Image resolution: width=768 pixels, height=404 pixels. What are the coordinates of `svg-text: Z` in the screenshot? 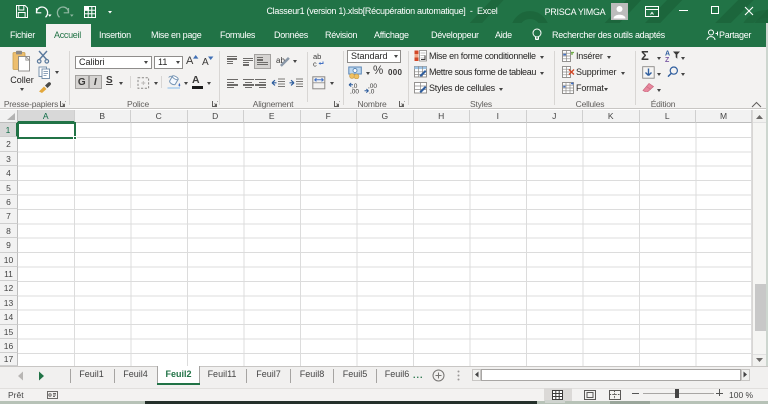 It's located at (667, 59).